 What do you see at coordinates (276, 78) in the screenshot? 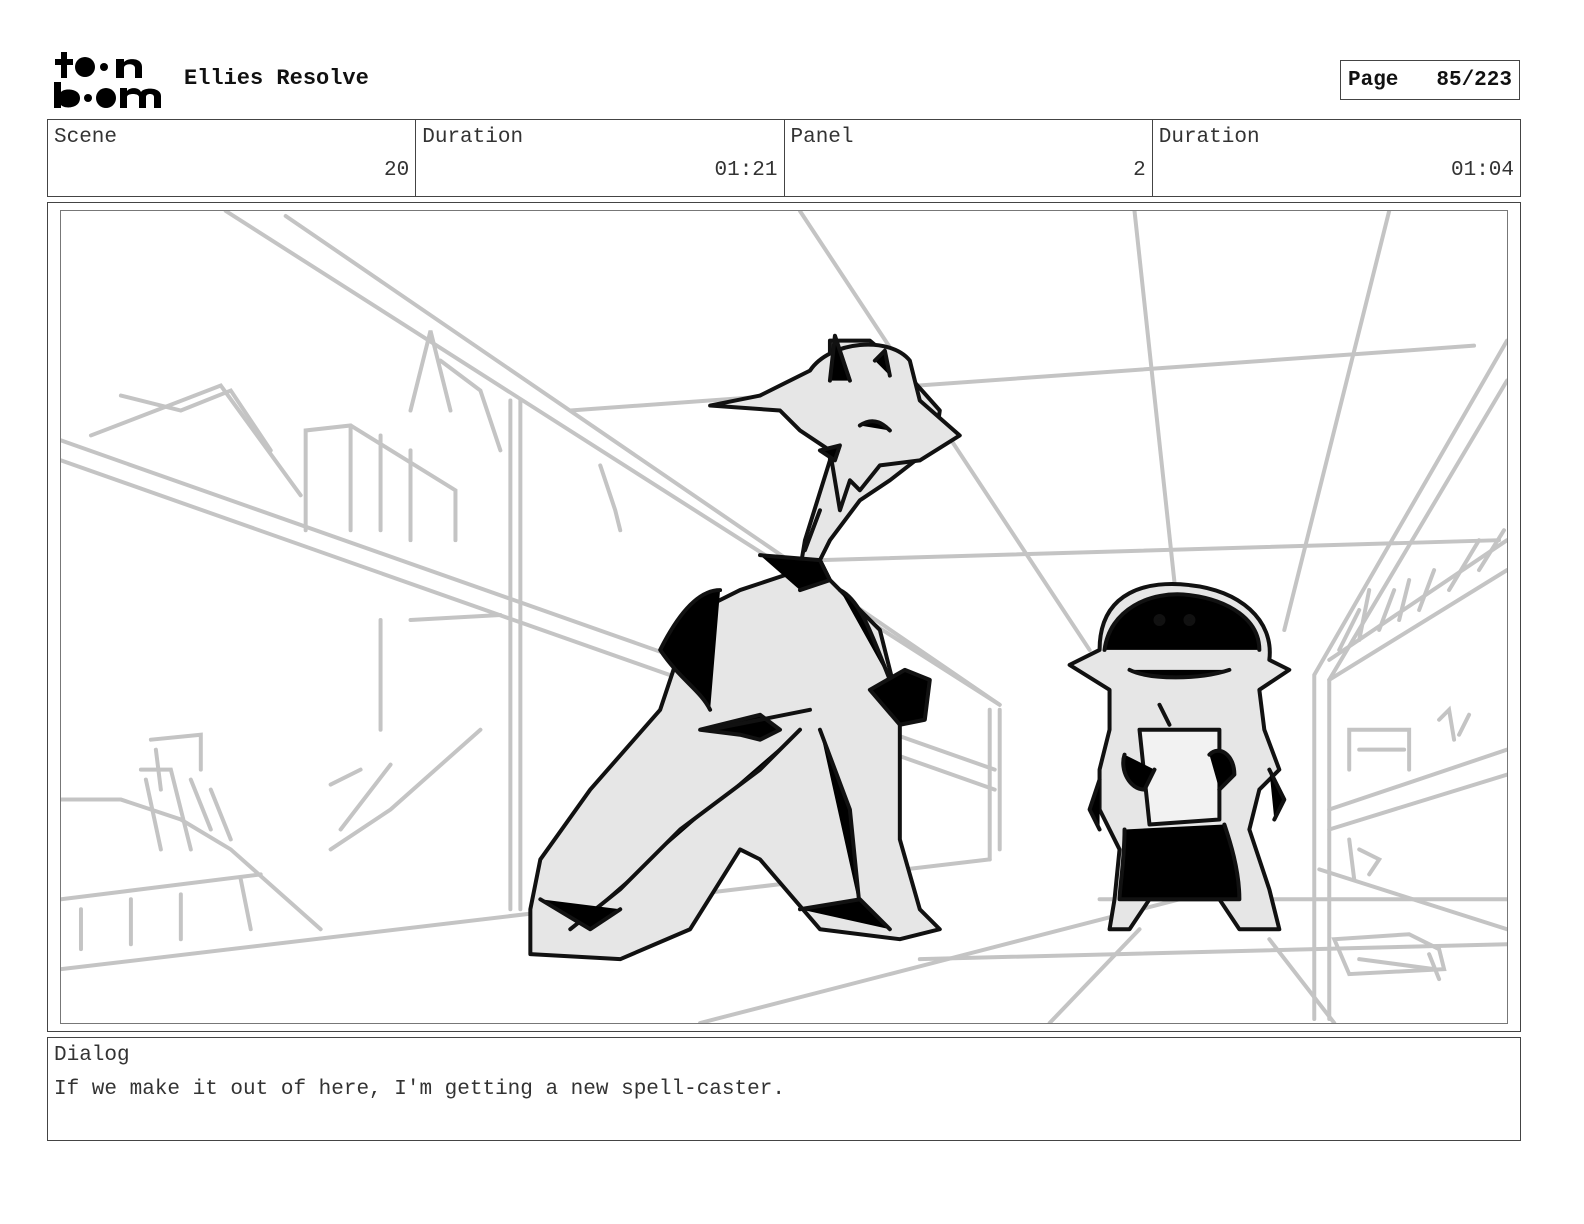
I see `project-title: Ellies Resolve` at bounding box center [276, 78].